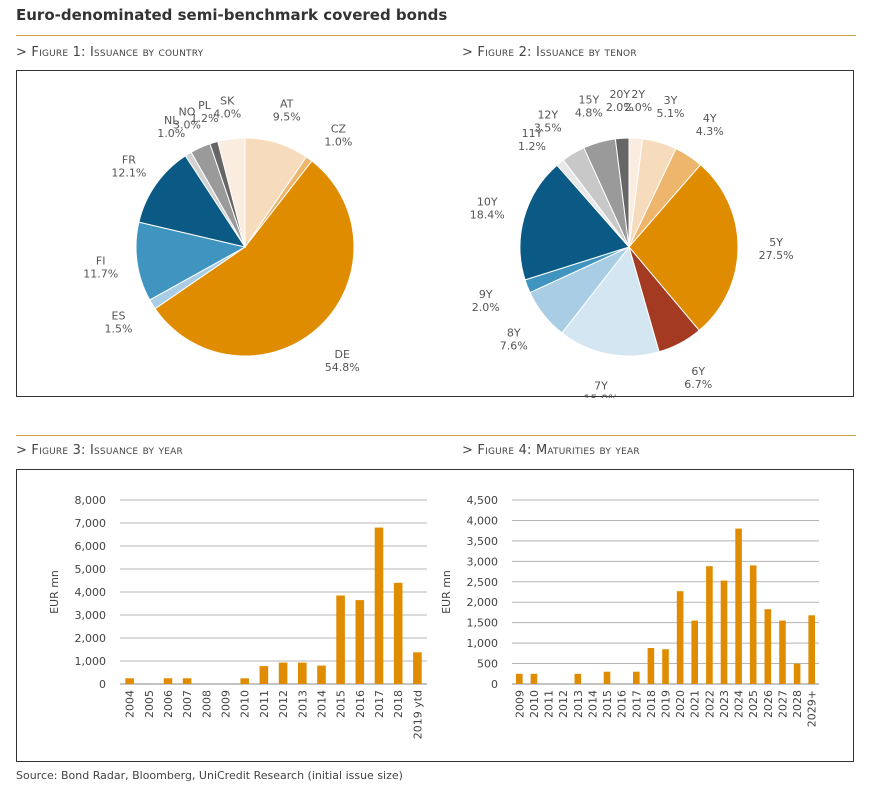 The width and height of the screenshot is (878, 797). I want to click on bar3-bar-2007, so click(187, 681).